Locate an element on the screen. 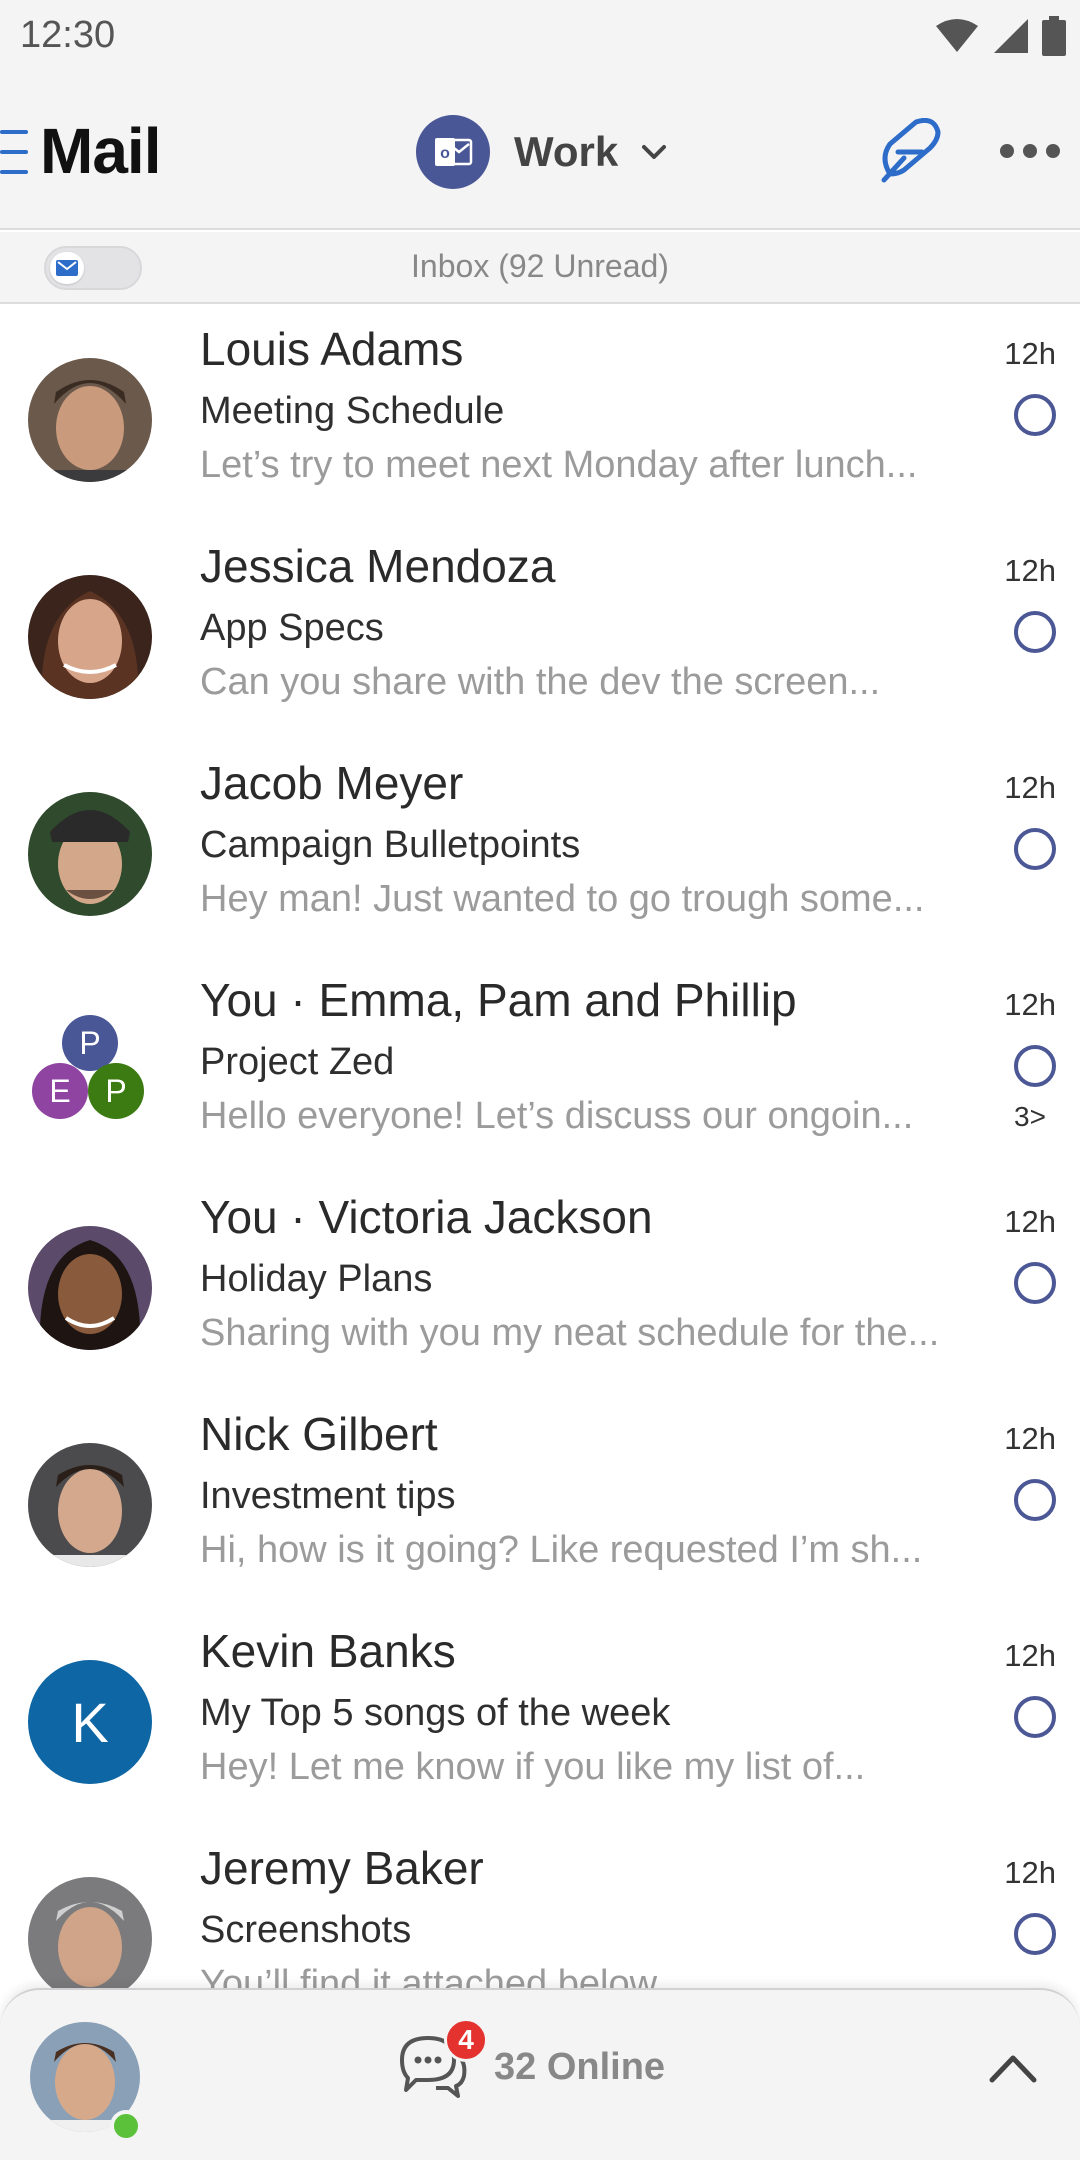  inbox-bar: Inbox (92 Unread) is located at coordinates (540, 268).